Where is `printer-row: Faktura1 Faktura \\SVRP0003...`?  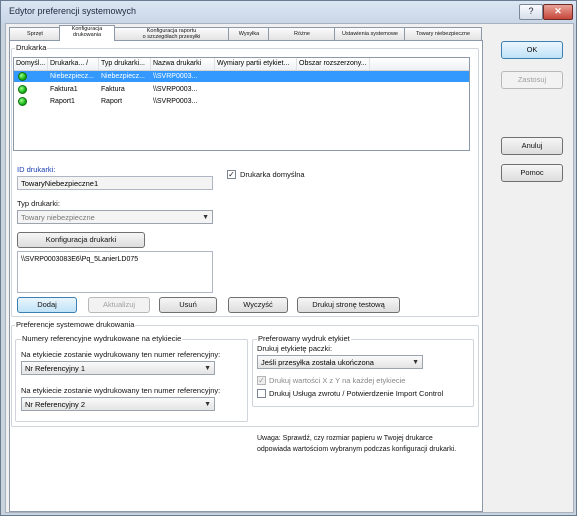 printer-row: Faktura1 Faktura \\SVRP0003... is located at coordinates (241, 89).